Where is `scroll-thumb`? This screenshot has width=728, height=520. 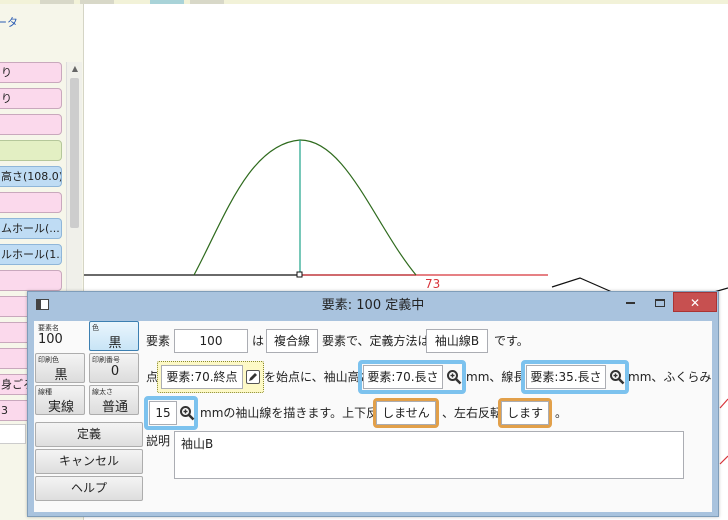
scroll-thumb is located at coordinates (74, 153).